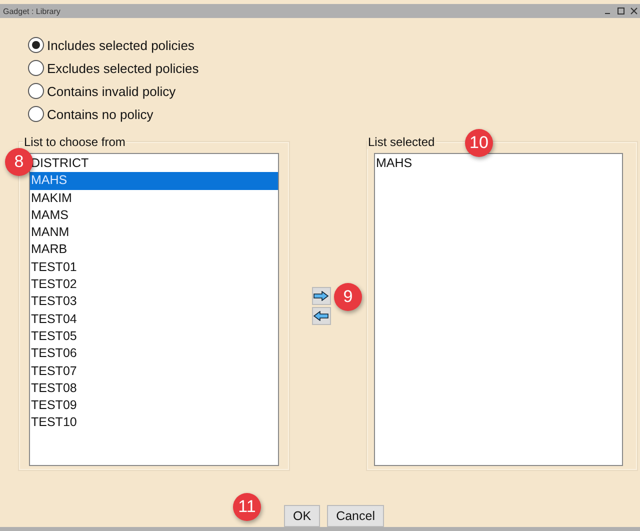 This screenshot has height=531, width=640. Describe the element at coordinates (302, 516) in the screenshot. I see `ok-button: OK` at that location.